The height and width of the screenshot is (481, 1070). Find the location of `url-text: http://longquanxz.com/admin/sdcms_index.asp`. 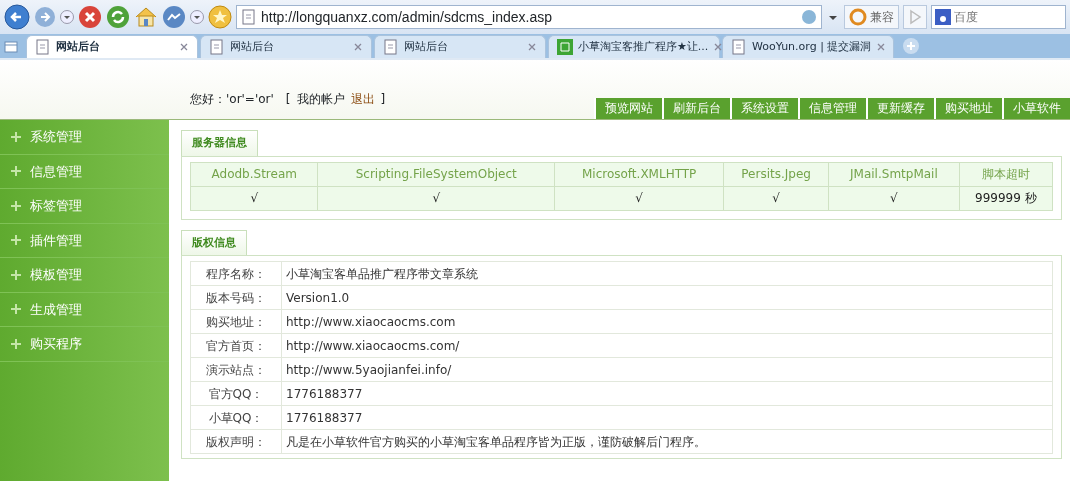

url-text: http://longquanxz.com/admin/sdcms_index.asp is located at coordinates (407, 17).